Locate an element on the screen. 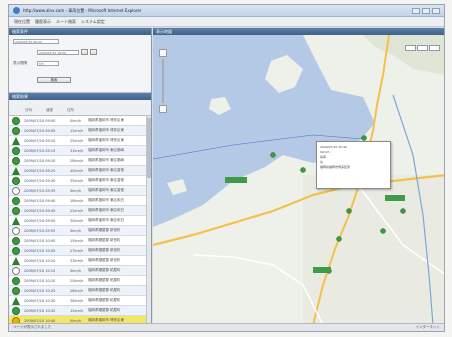  table-row: 2009/07/10 09:05 12km/h 福岡県福岡市 博多区東 is located at coordinates (77, 131).